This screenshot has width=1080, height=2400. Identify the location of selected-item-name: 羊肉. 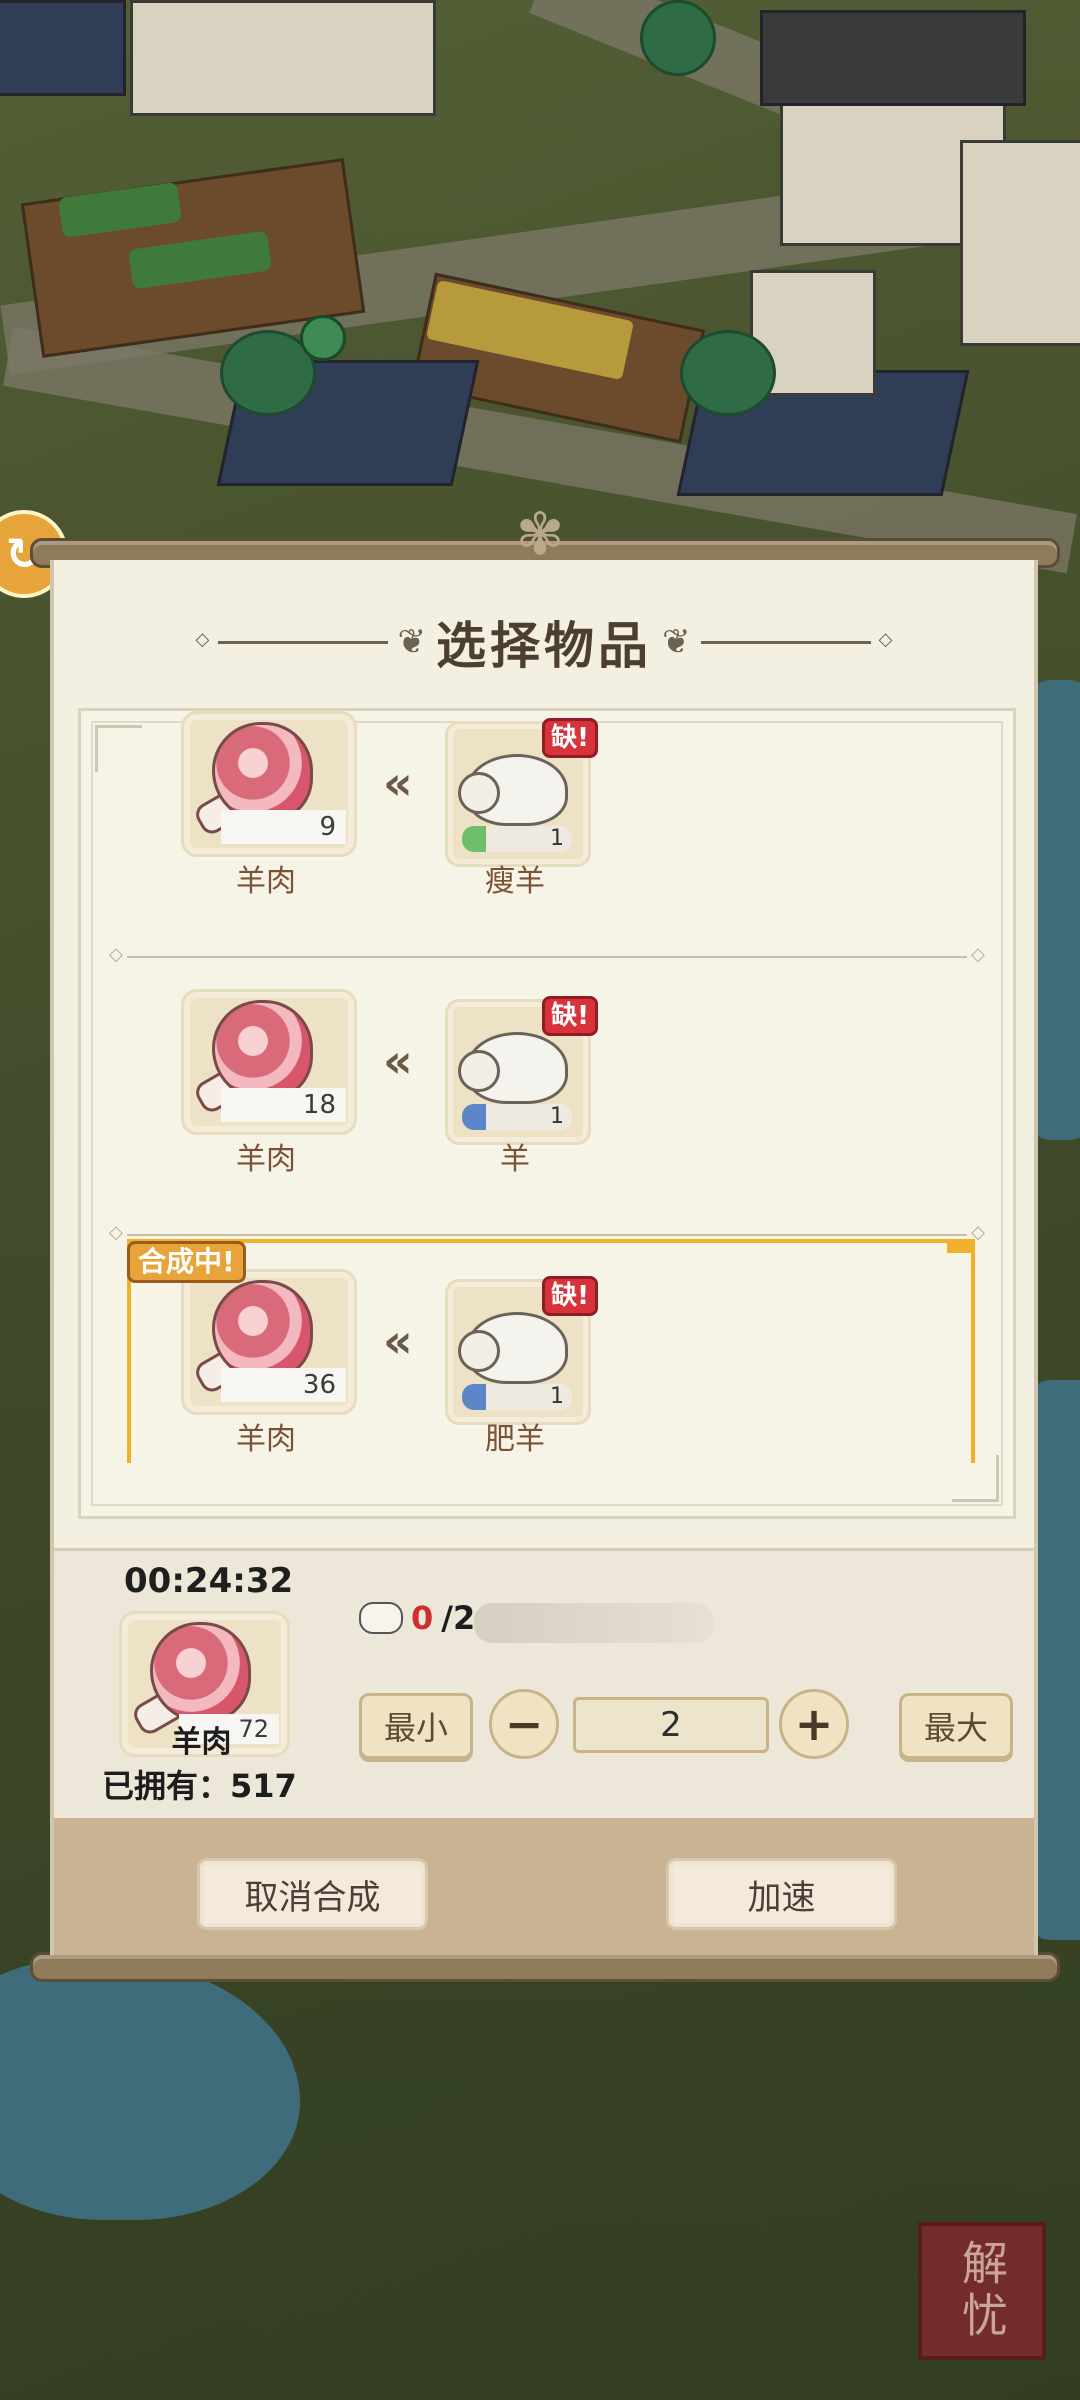
(201, 1742).